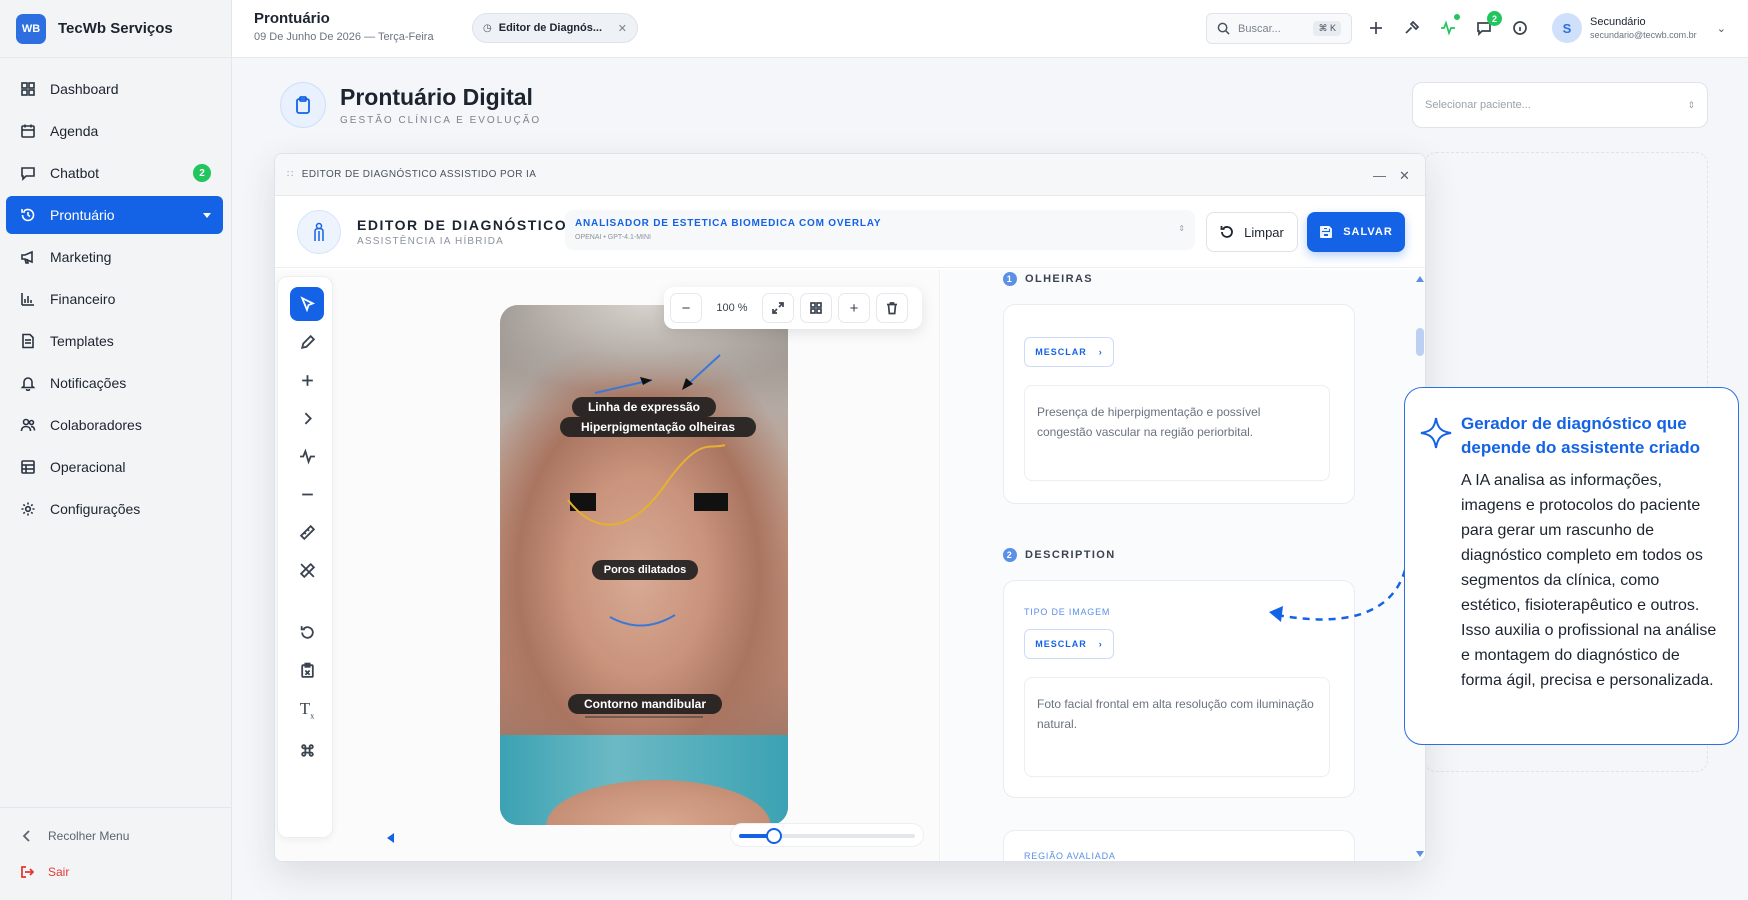  Describe the element at coordinates (645, 704) in the screenshot. I see `photo-label: Contorno mandibular` at that location.